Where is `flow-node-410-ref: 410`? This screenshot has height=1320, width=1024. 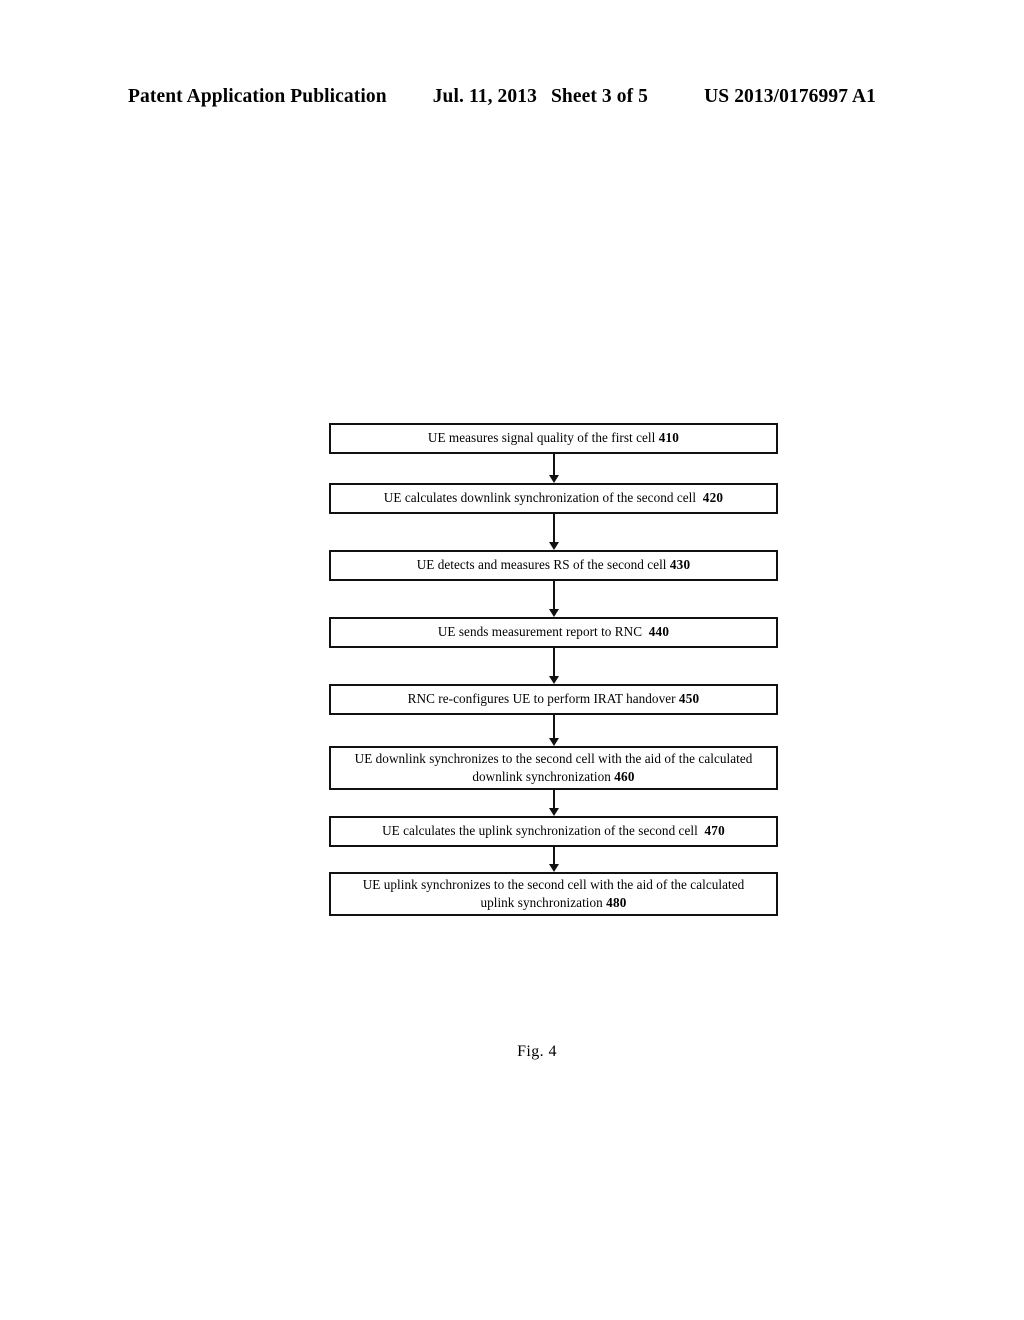
flow-node-410-ref: 410 is located at coordinates (669, 438).